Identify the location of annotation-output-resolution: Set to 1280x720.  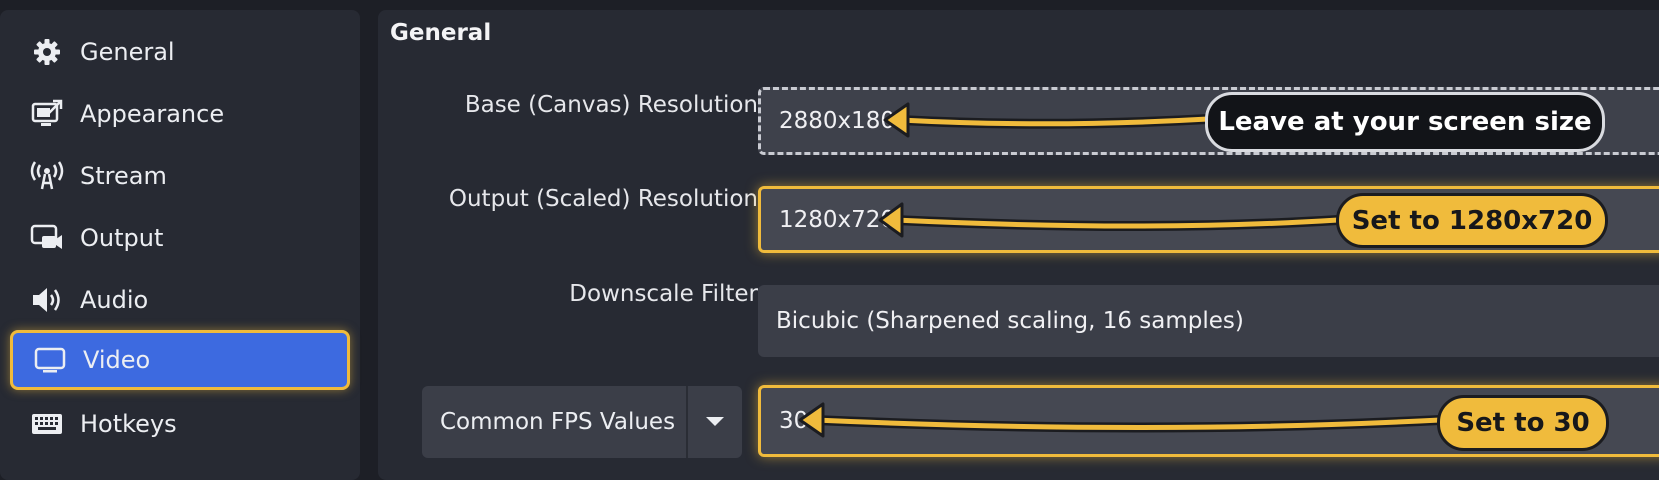
(1472, 220).